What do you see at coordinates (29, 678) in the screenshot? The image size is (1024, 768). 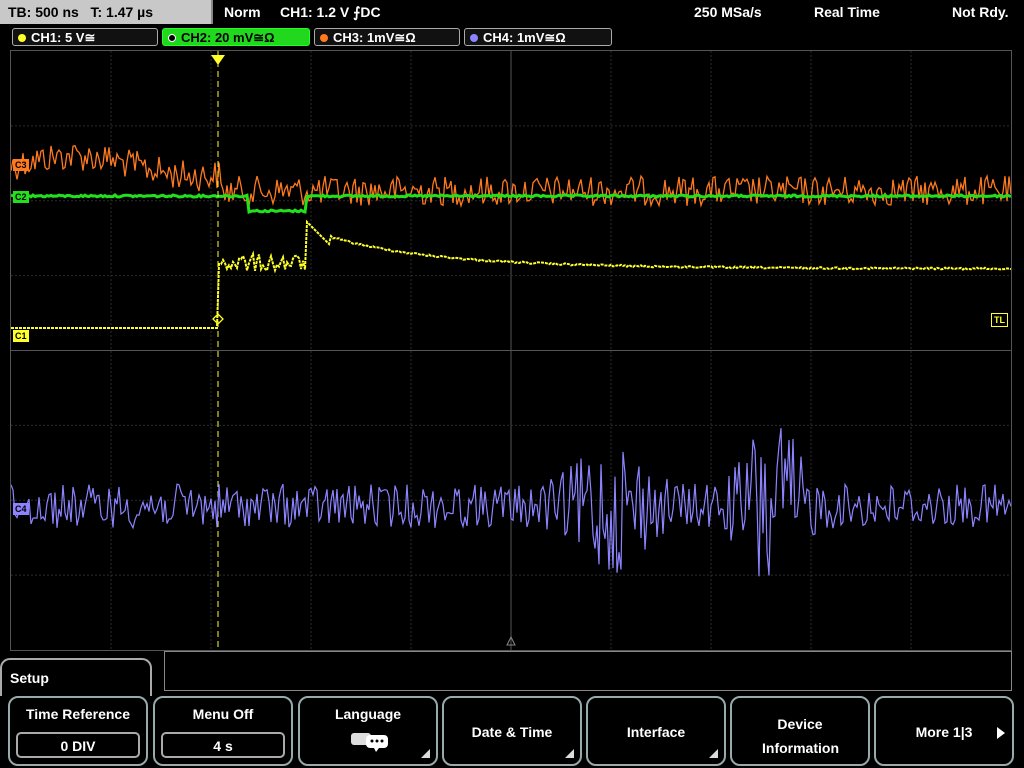 I see `menu-title-label: Setup` at bounding box center [29, 678].